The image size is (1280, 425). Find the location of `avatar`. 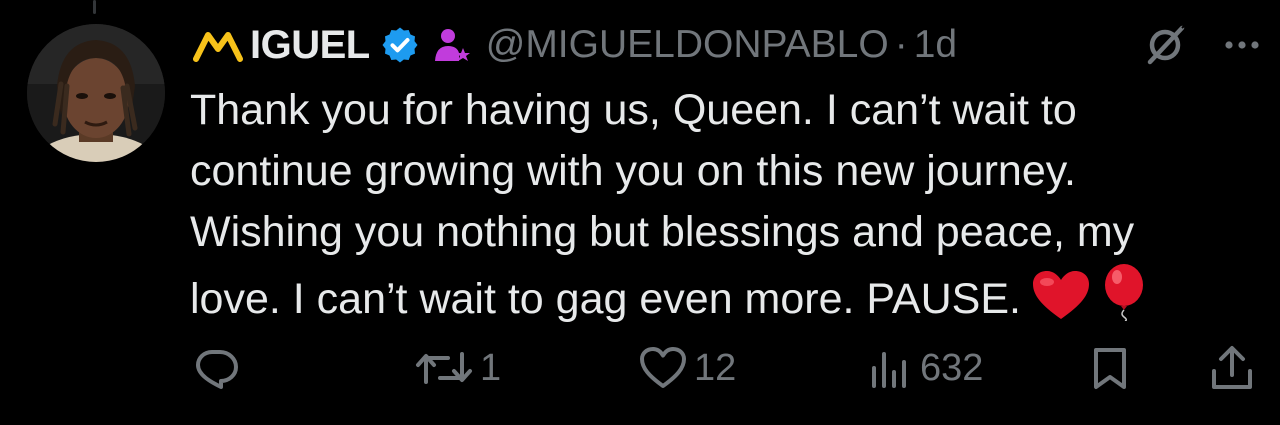

avatar is located at coordinates (96, 93).